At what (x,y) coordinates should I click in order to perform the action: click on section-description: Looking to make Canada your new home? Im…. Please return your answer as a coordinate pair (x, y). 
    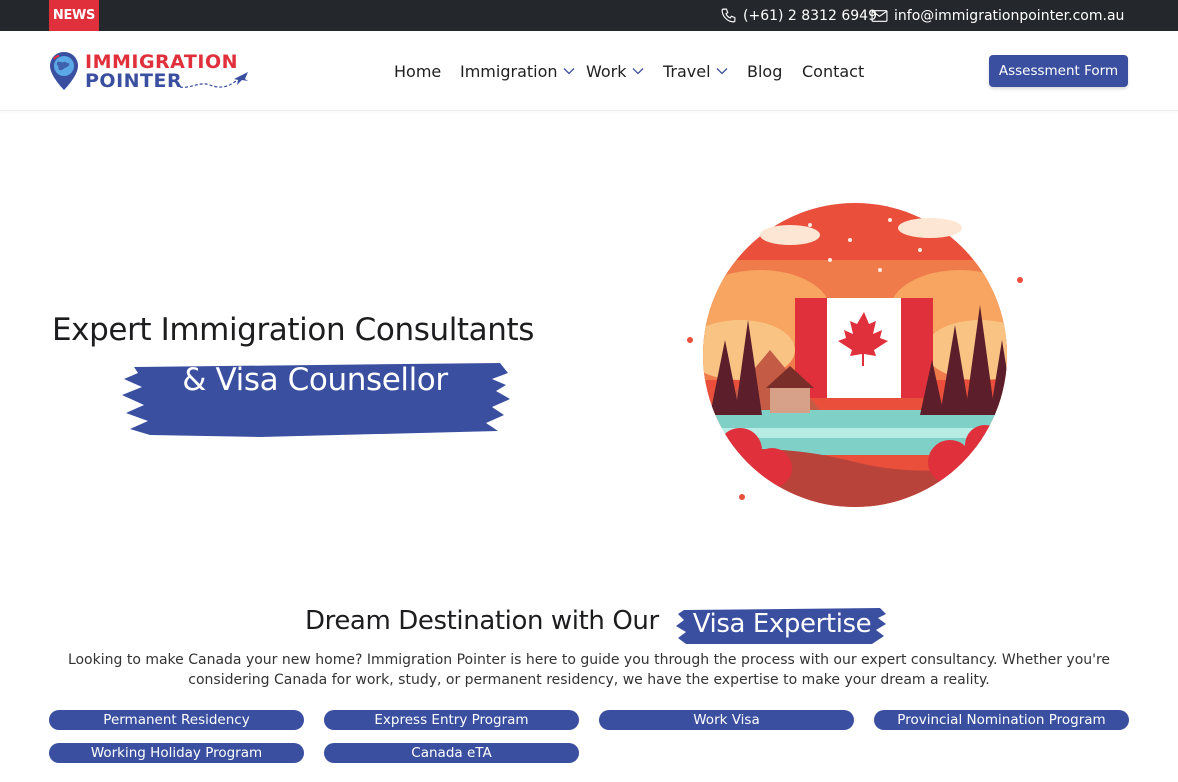
    Looking at the image, I should click on (589, 670).